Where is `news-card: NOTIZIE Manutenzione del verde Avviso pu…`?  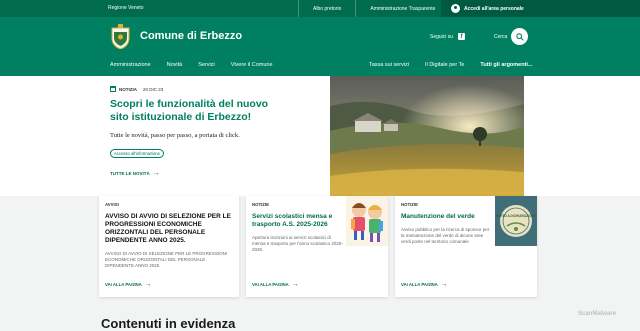 news-card: NOTIZIE Manutenzione del verde Avviso pu… is located at coordinates (466, 246).